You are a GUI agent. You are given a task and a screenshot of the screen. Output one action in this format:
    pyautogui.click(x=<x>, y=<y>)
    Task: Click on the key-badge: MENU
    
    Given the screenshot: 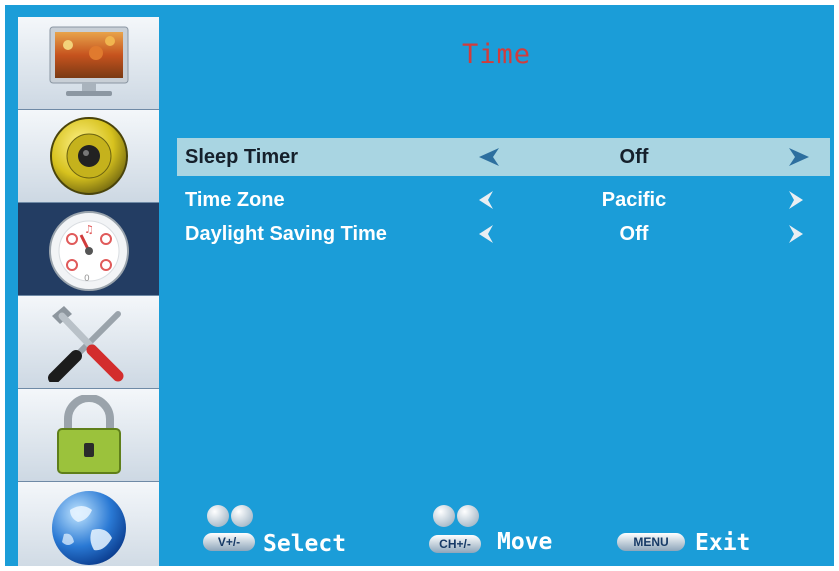 What is the action you would take?
    pyautogui.click(x=651, y=542)
    